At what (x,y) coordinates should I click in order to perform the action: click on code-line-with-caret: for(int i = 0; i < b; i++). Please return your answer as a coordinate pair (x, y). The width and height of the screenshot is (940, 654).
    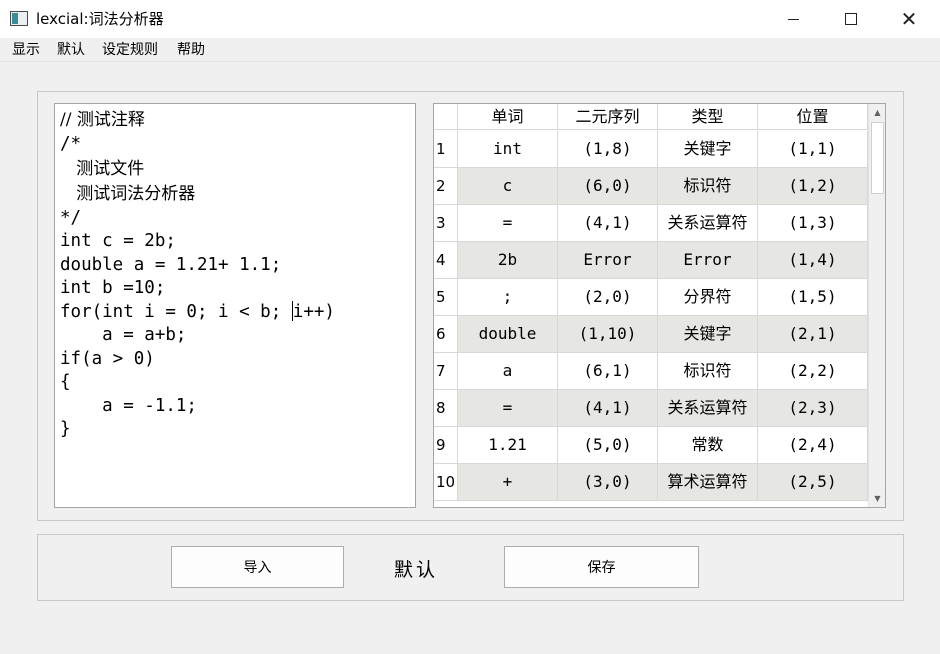
    Looking at the image, I should click on (235, 312).